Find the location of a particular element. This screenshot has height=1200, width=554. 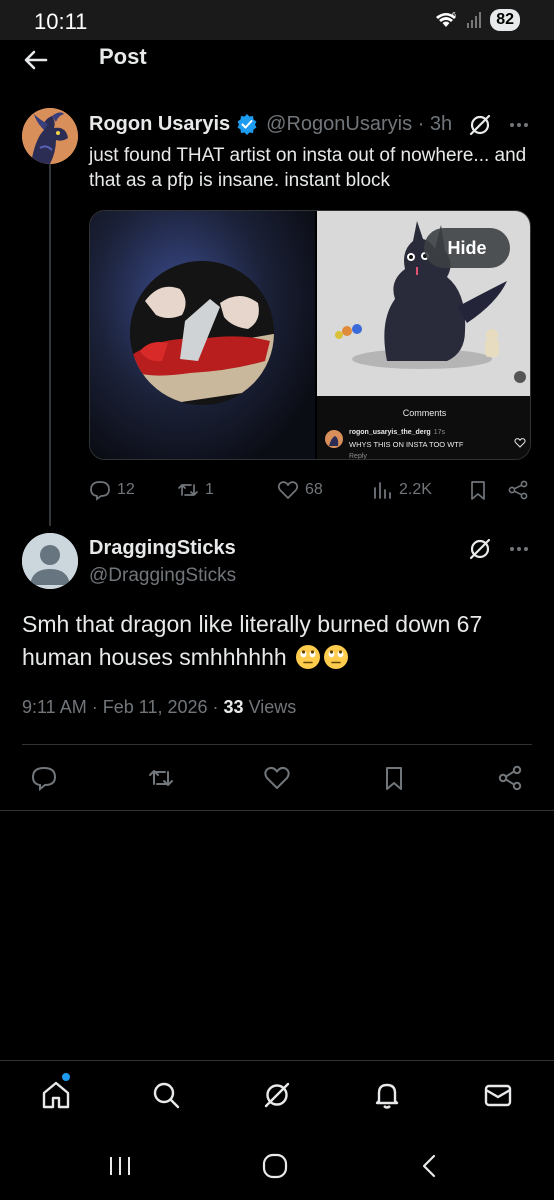

wifi-icon: 6 is located at coordinates (446, 19).